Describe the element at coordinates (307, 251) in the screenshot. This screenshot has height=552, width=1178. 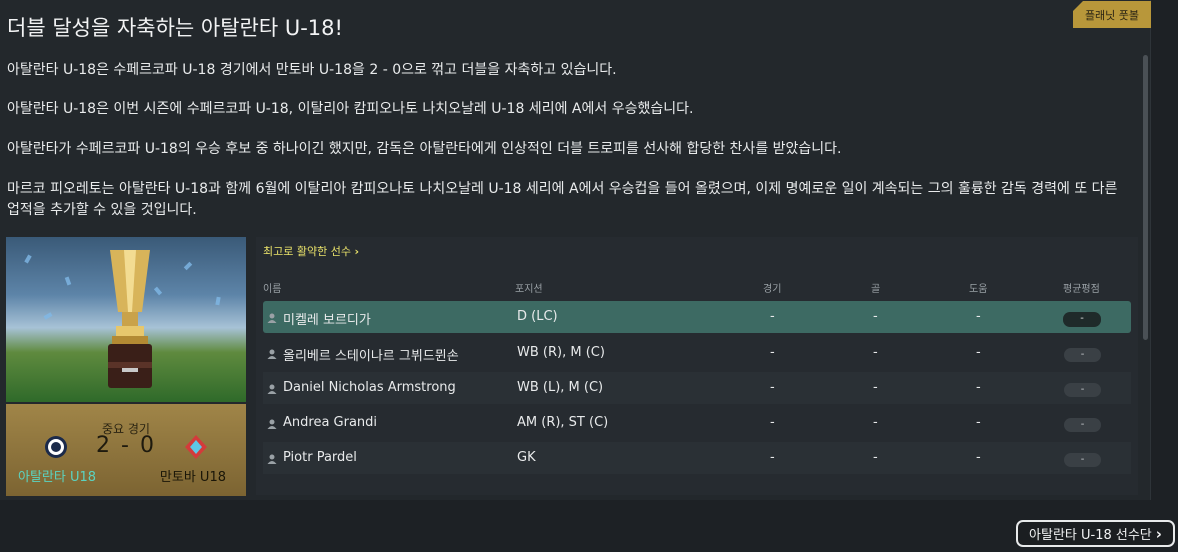
I see `top-players-title: 최고로 활약한 선수` at that location.